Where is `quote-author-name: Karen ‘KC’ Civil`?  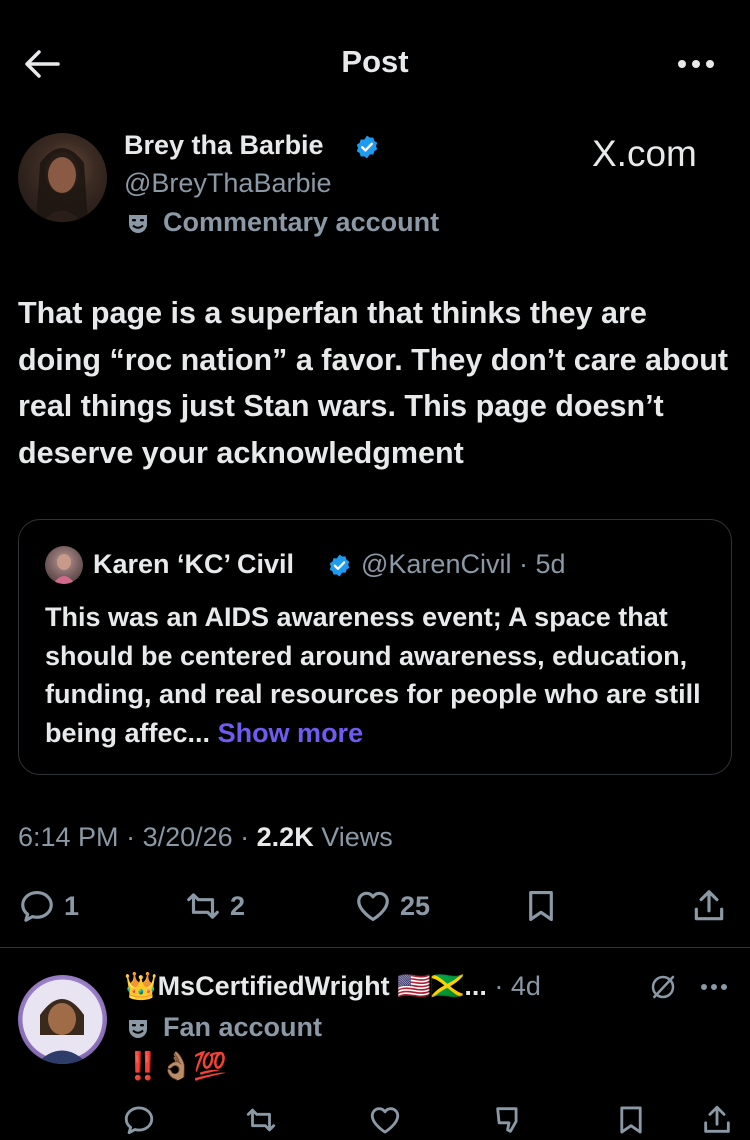 quote-author-name: Karen ‘KC’ Civil is located at coordinates (193, 564).